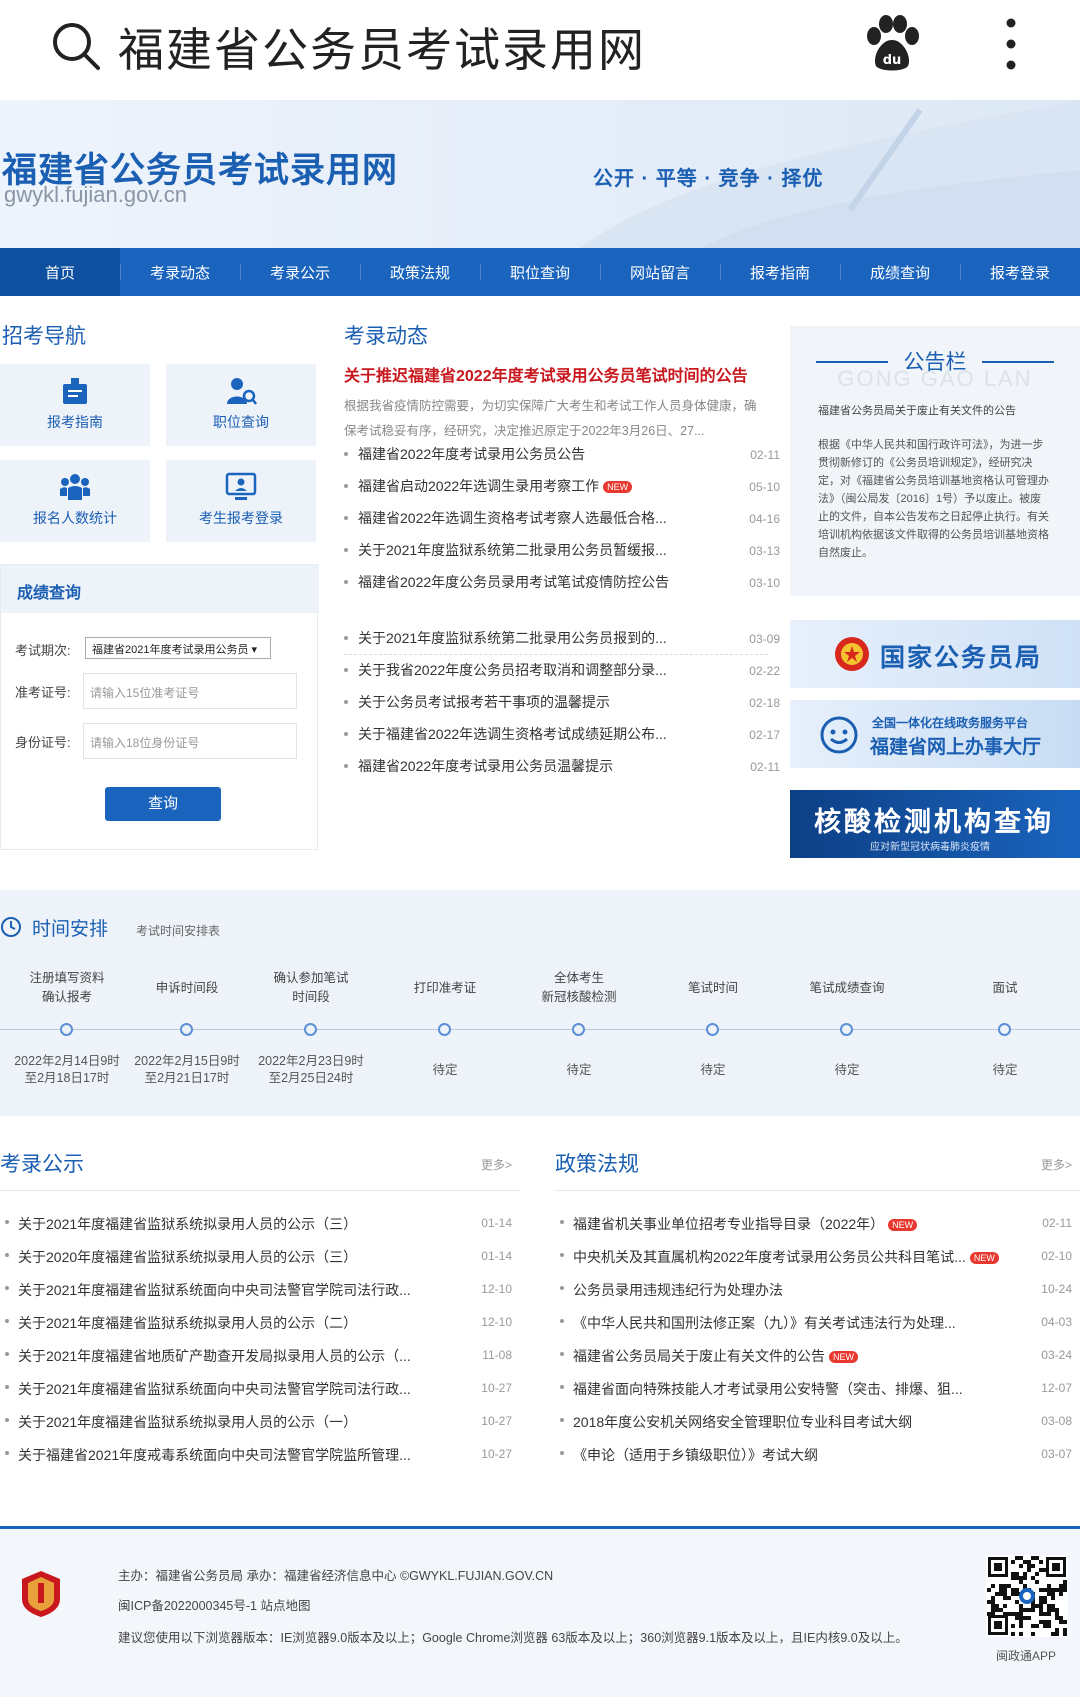  I want to click on news-item-date: 03-10, so click(764, 583).